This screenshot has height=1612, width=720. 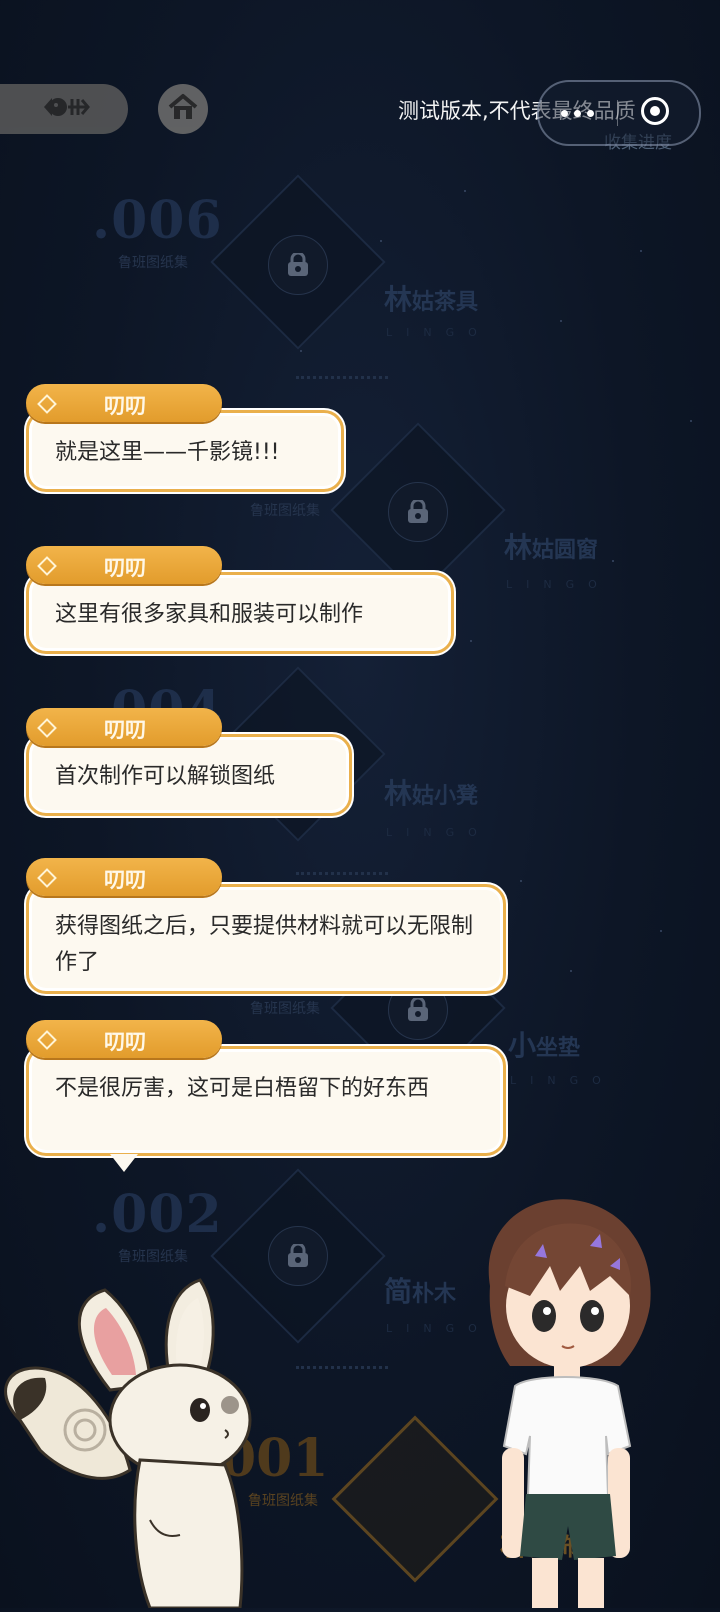 What do you see at coordinates (565, 1402) in the screenshot?
I see `brown-haired-boy` at bounding box center [565, 1402].